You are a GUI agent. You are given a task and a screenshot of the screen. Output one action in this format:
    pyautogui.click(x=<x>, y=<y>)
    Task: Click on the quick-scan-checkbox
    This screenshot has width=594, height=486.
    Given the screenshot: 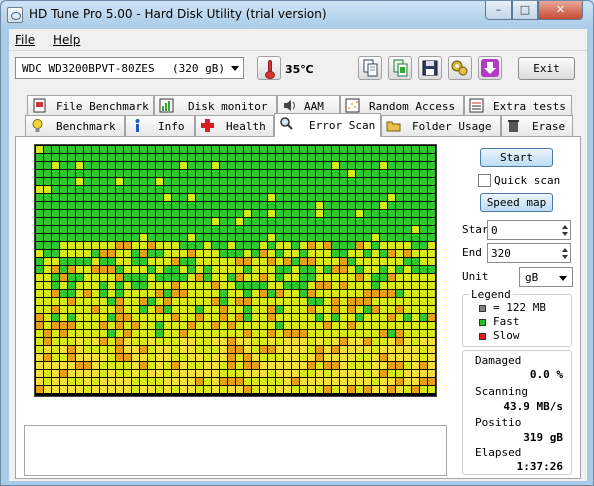 What is the action you would take?
    pyautogui.click(x=484, y=180)
    